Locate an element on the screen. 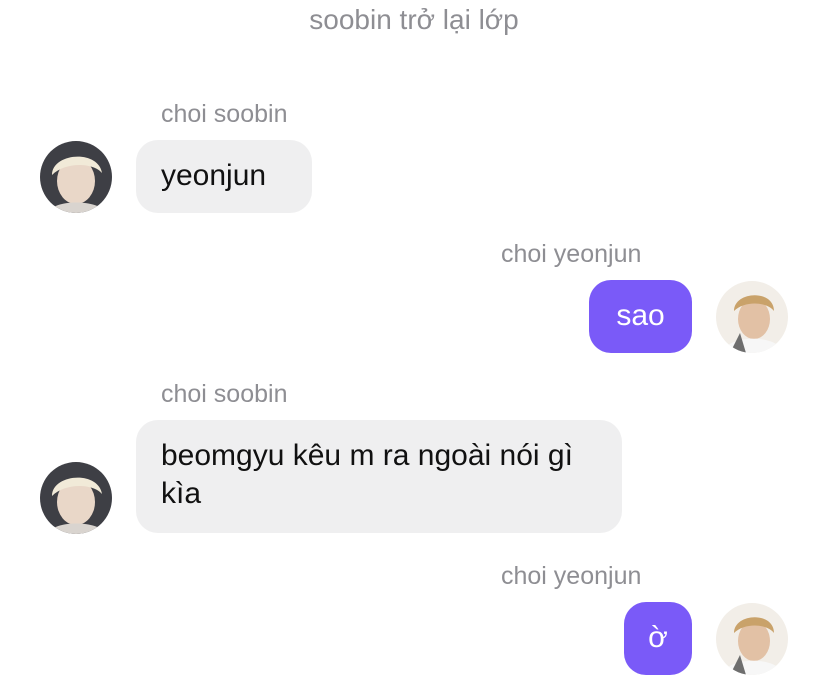 The height and width of the screenshot is (687, 828). system-message: soobin trở lại lớp is located at coordinates (414, 19).